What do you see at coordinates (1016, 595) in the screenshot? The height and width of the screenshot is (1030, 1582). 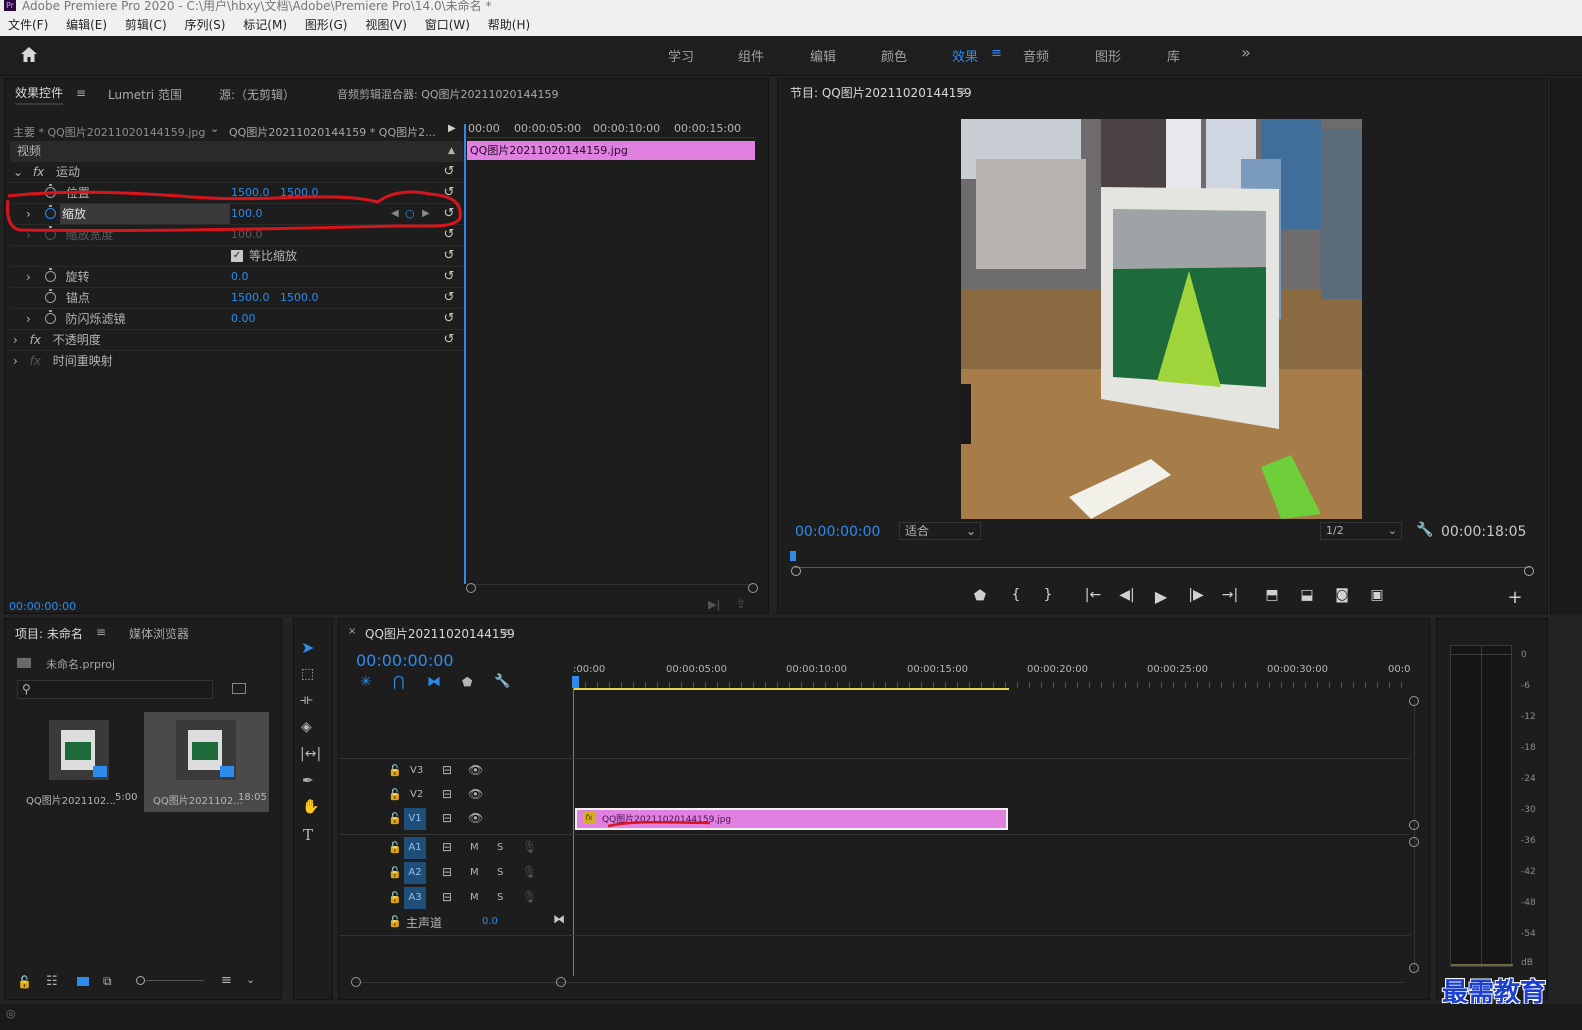 I see `mark-in-icon: {` at bounding box center [1016, 595].